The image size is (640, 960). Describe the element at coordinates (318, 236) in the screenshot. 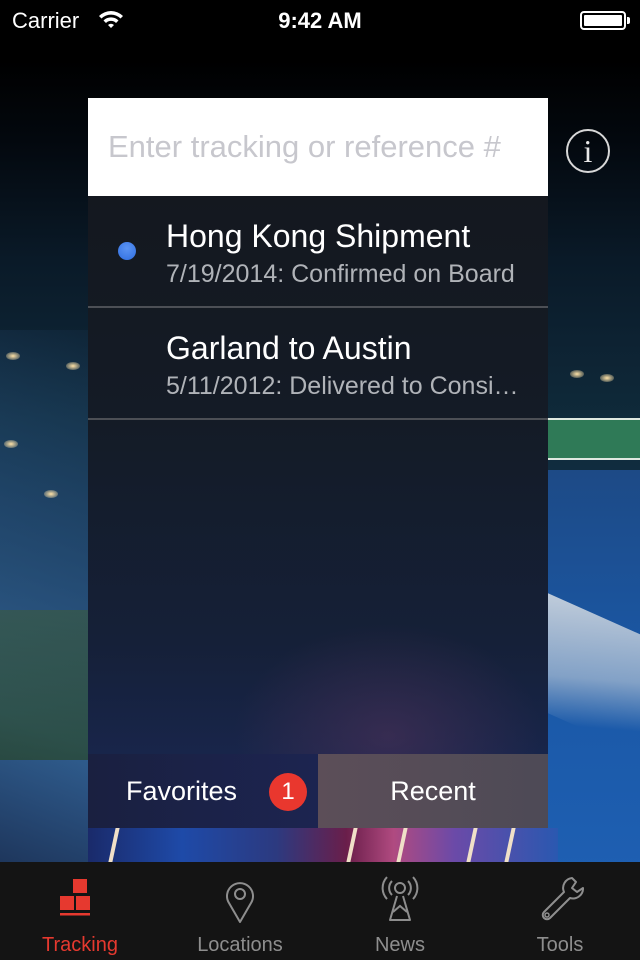

I see `shipment-title: Hong Kong Shipment` at that location.